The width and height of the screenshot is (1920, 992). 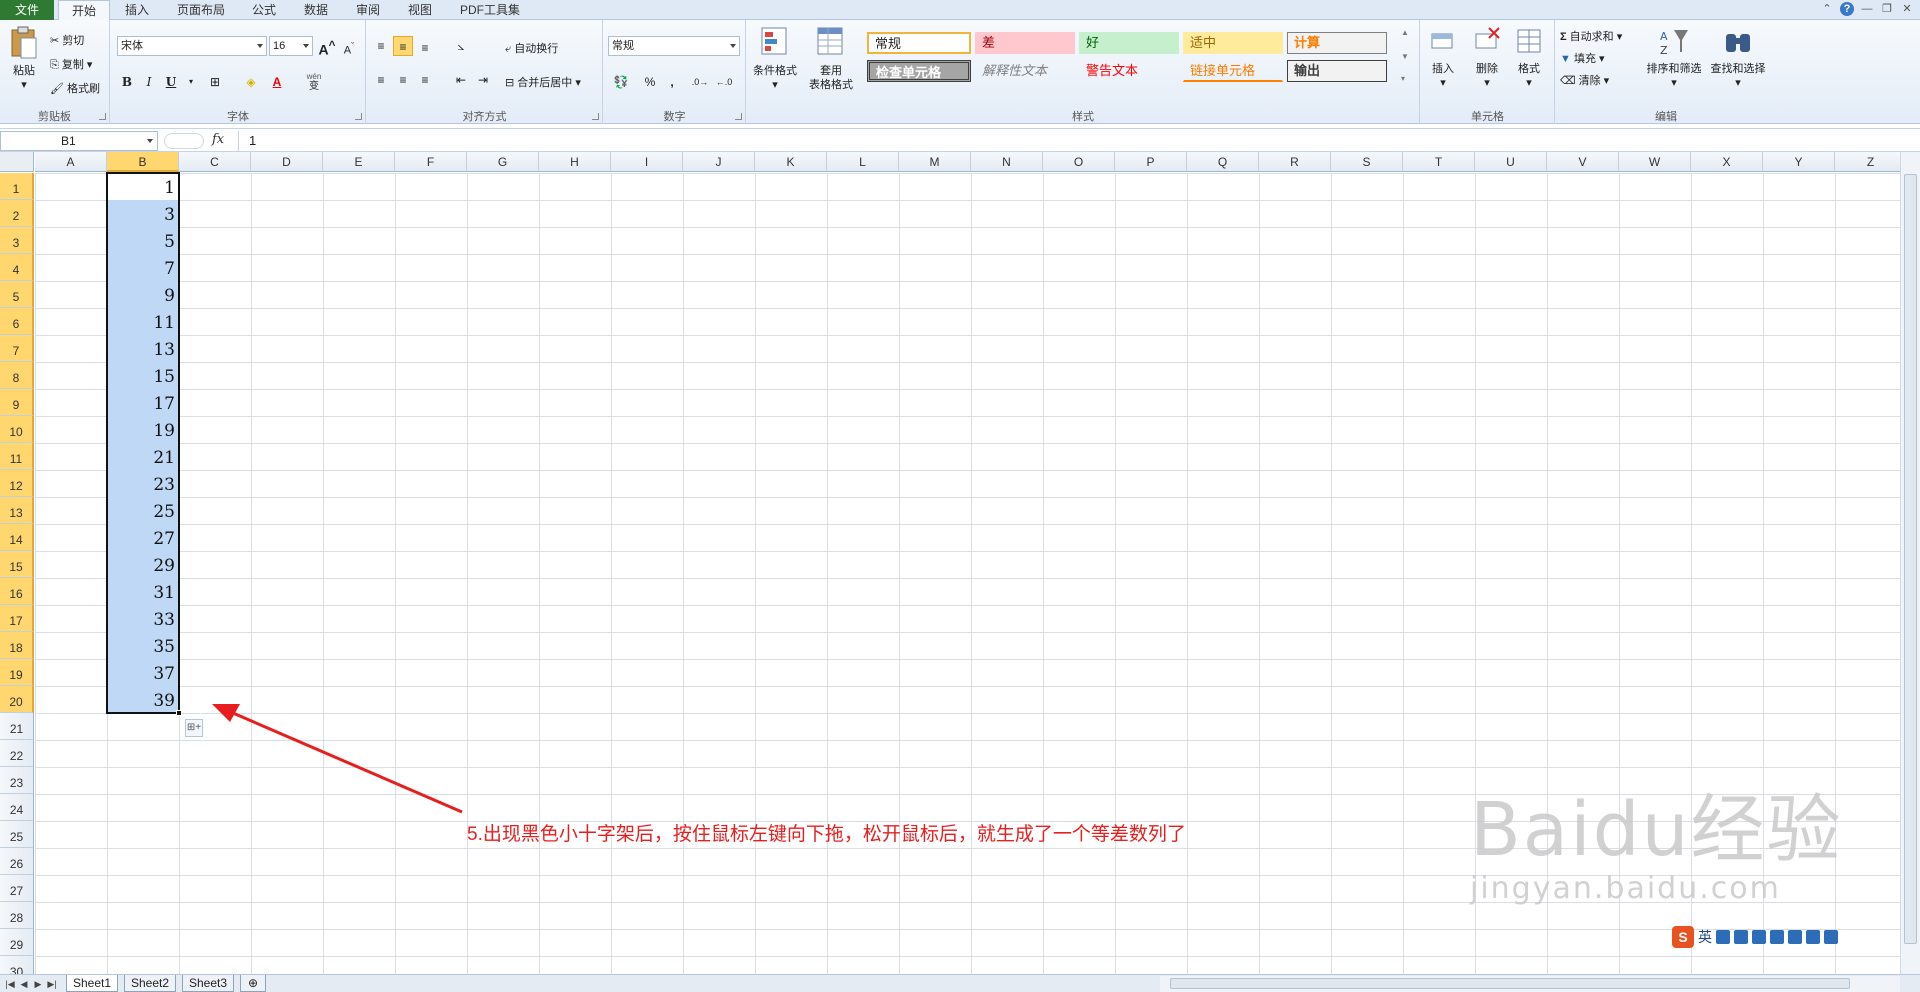 What do you see at coordinates (24, 59) in the screenshot?
I see `paste-button: 粘贴 ▾` at bounding box center [24, 59].